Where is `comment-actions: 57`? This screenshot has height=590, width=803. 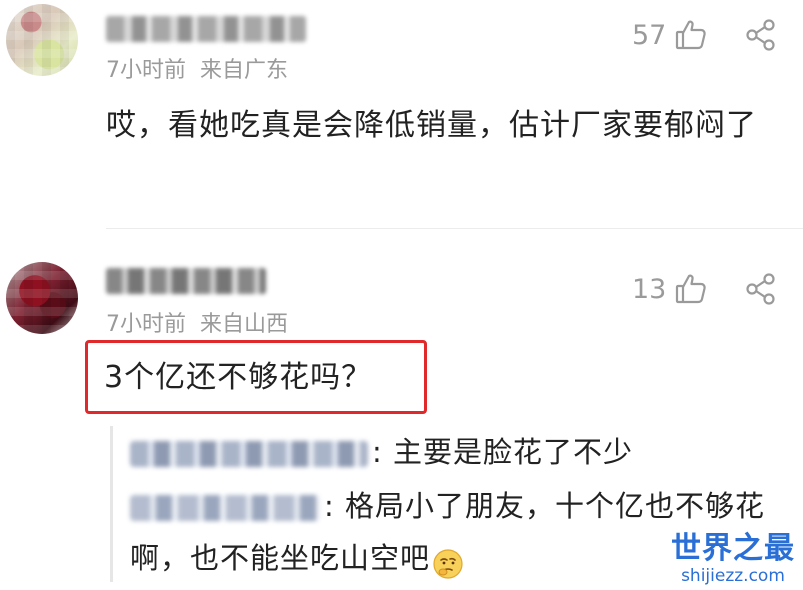 comment-actions: 57 is located at coordinates (705, 35).